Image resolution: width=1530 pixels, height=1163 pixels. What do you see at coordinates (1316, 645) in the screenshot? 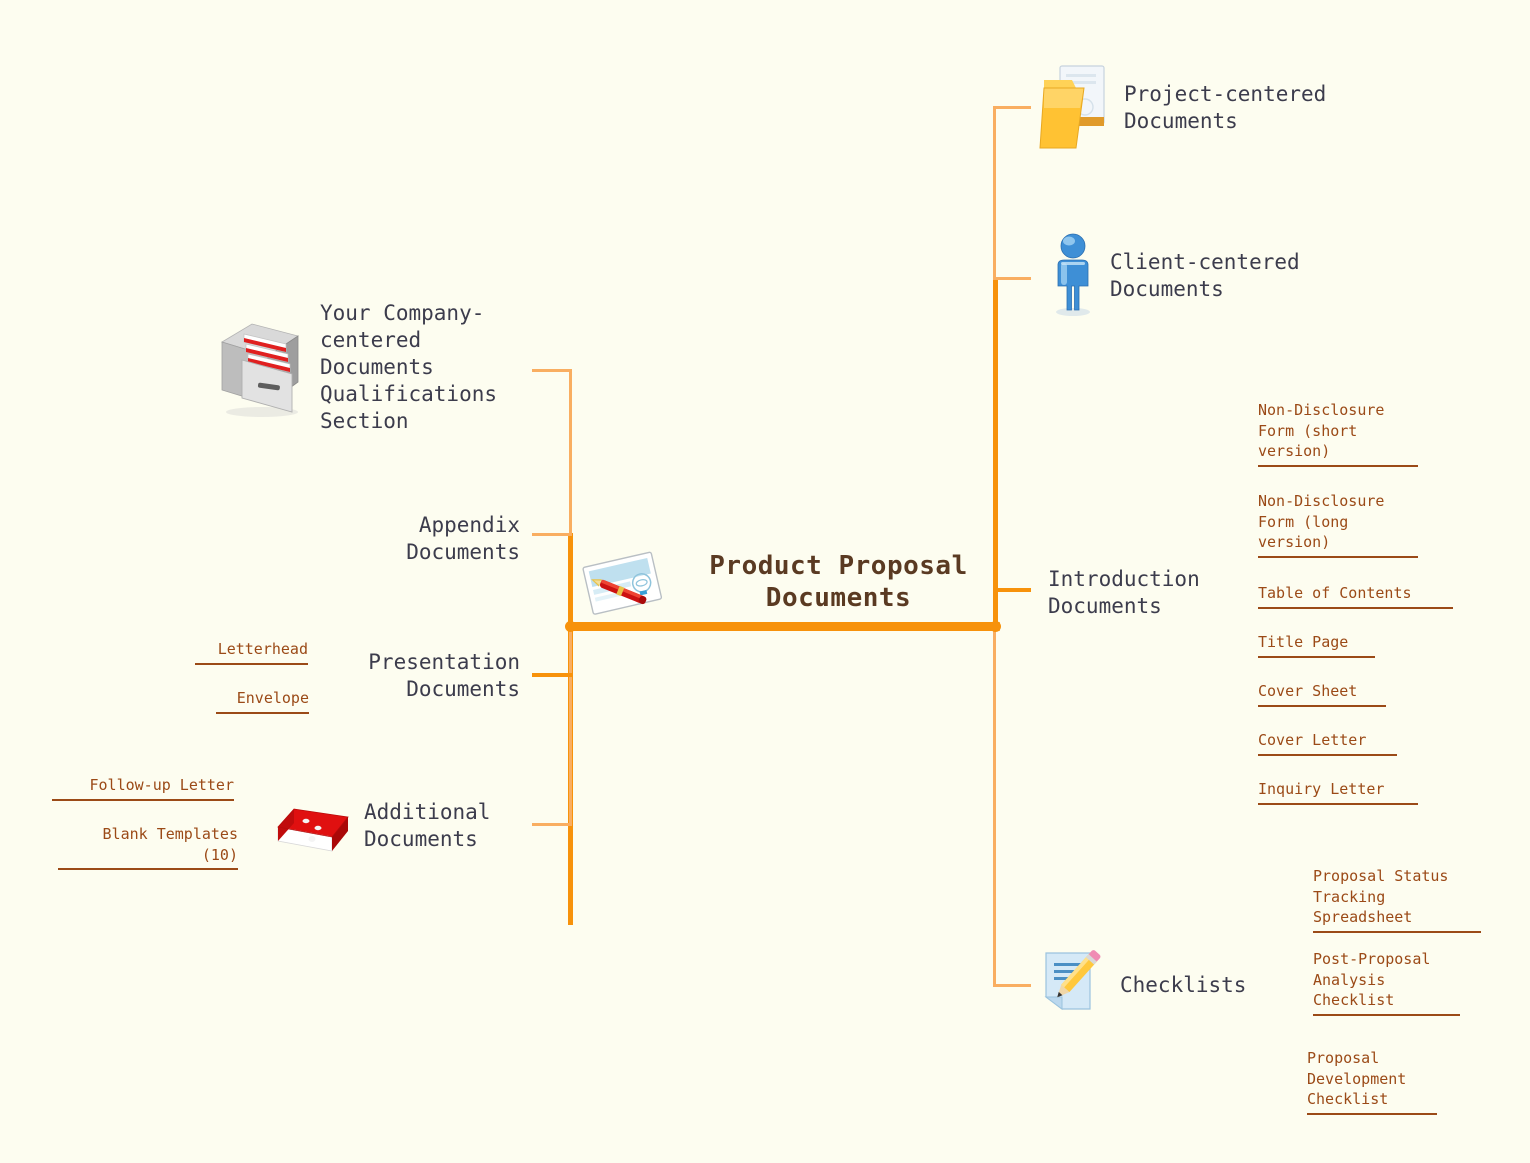
I see `leaf-title-page: Title Page` at bounding box center [1316, 645].